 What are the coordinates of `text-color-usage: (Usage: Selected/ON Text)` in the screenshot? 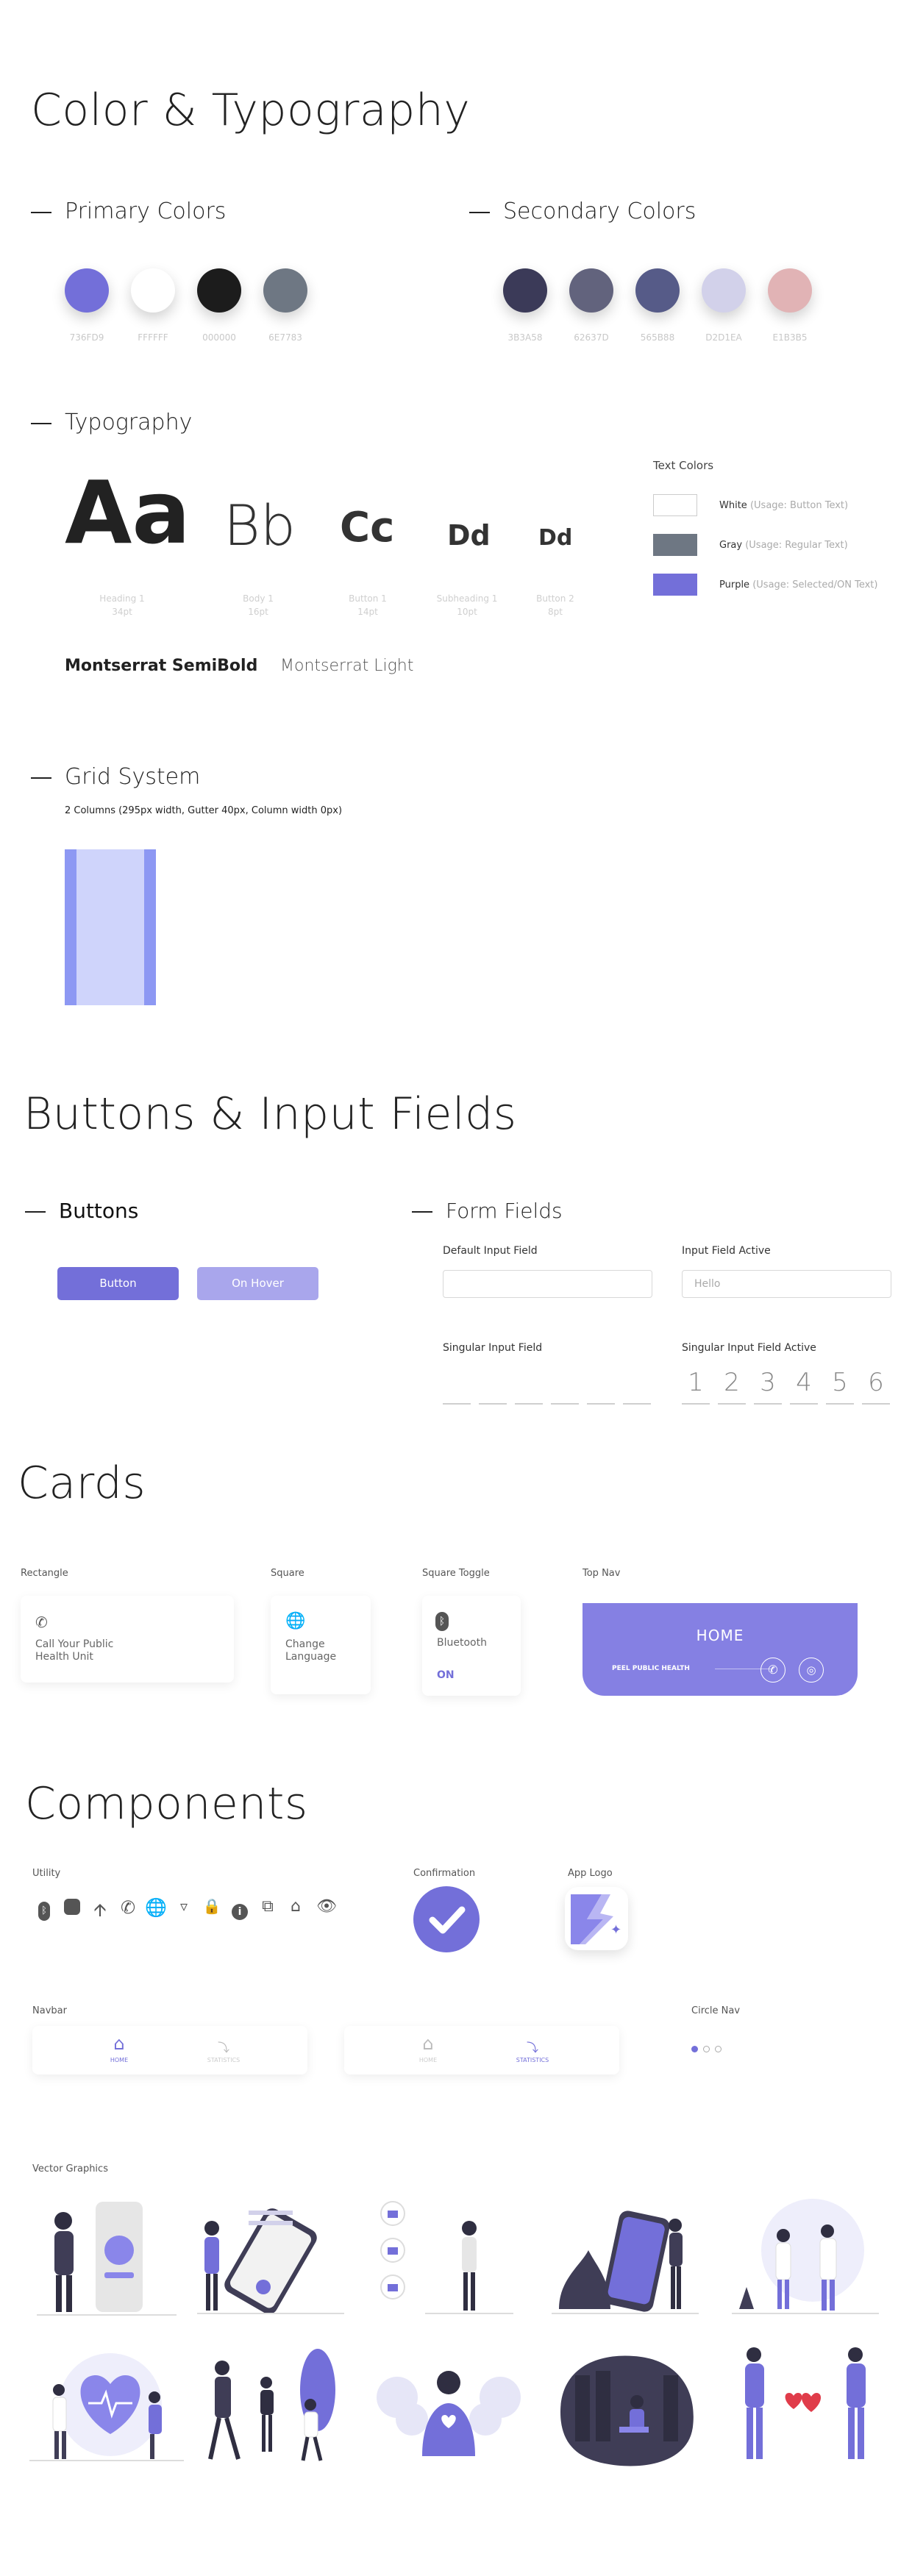 It's located at (815, 585).